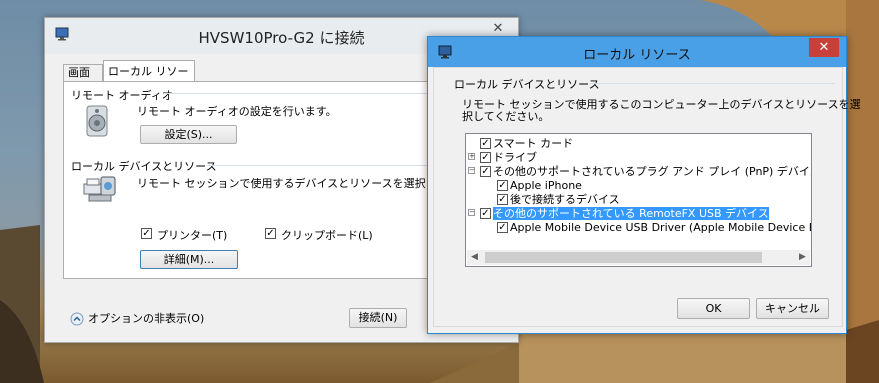 The height and width of the screenshot is (383, 879). I want to click on tree-item-apple-iphone: ✓ Apple iPhone, so click(539, 185).